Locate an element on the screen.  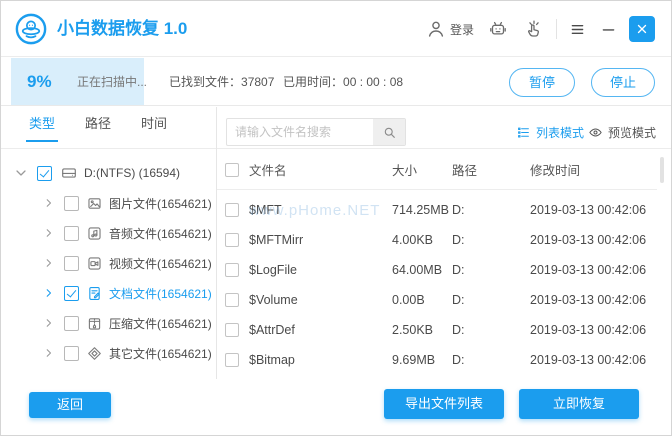
preview-mode-label: 预览模式 is located at coordinates (632, 132).